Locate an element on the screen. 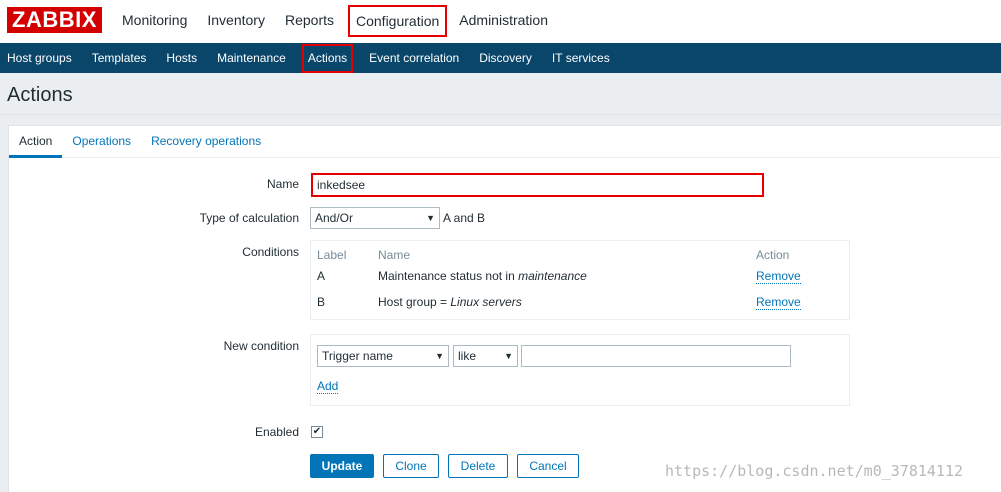  tab-recovery-operations: Recovery operations is located at coordinates (206, 141).